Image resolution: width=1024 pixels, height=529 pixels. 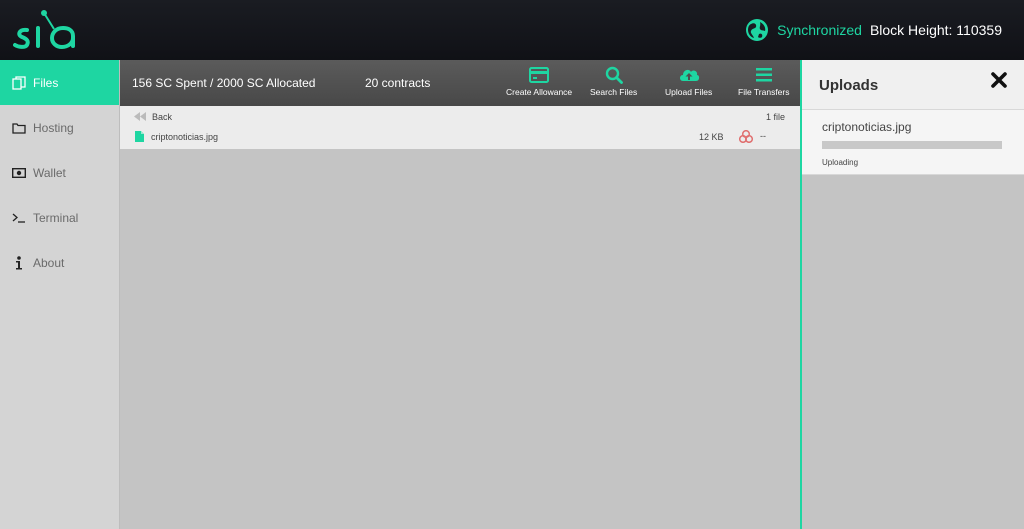 What do you see at coordinates (59, 82) in the screenshot?
I see `sidebar-item-files: Files` at bounding box center [59, 82].